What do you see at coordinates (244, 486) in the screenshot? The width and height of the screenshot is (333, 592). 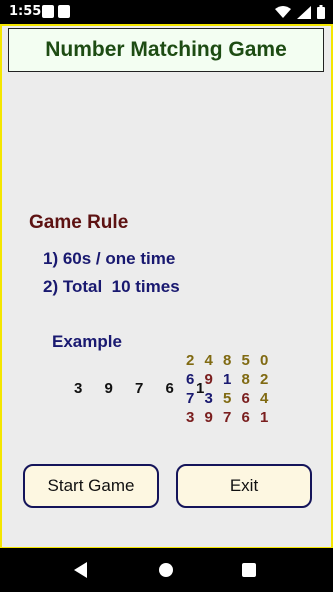 I see `exit-button: Exit` at bounding box center [244, 486].